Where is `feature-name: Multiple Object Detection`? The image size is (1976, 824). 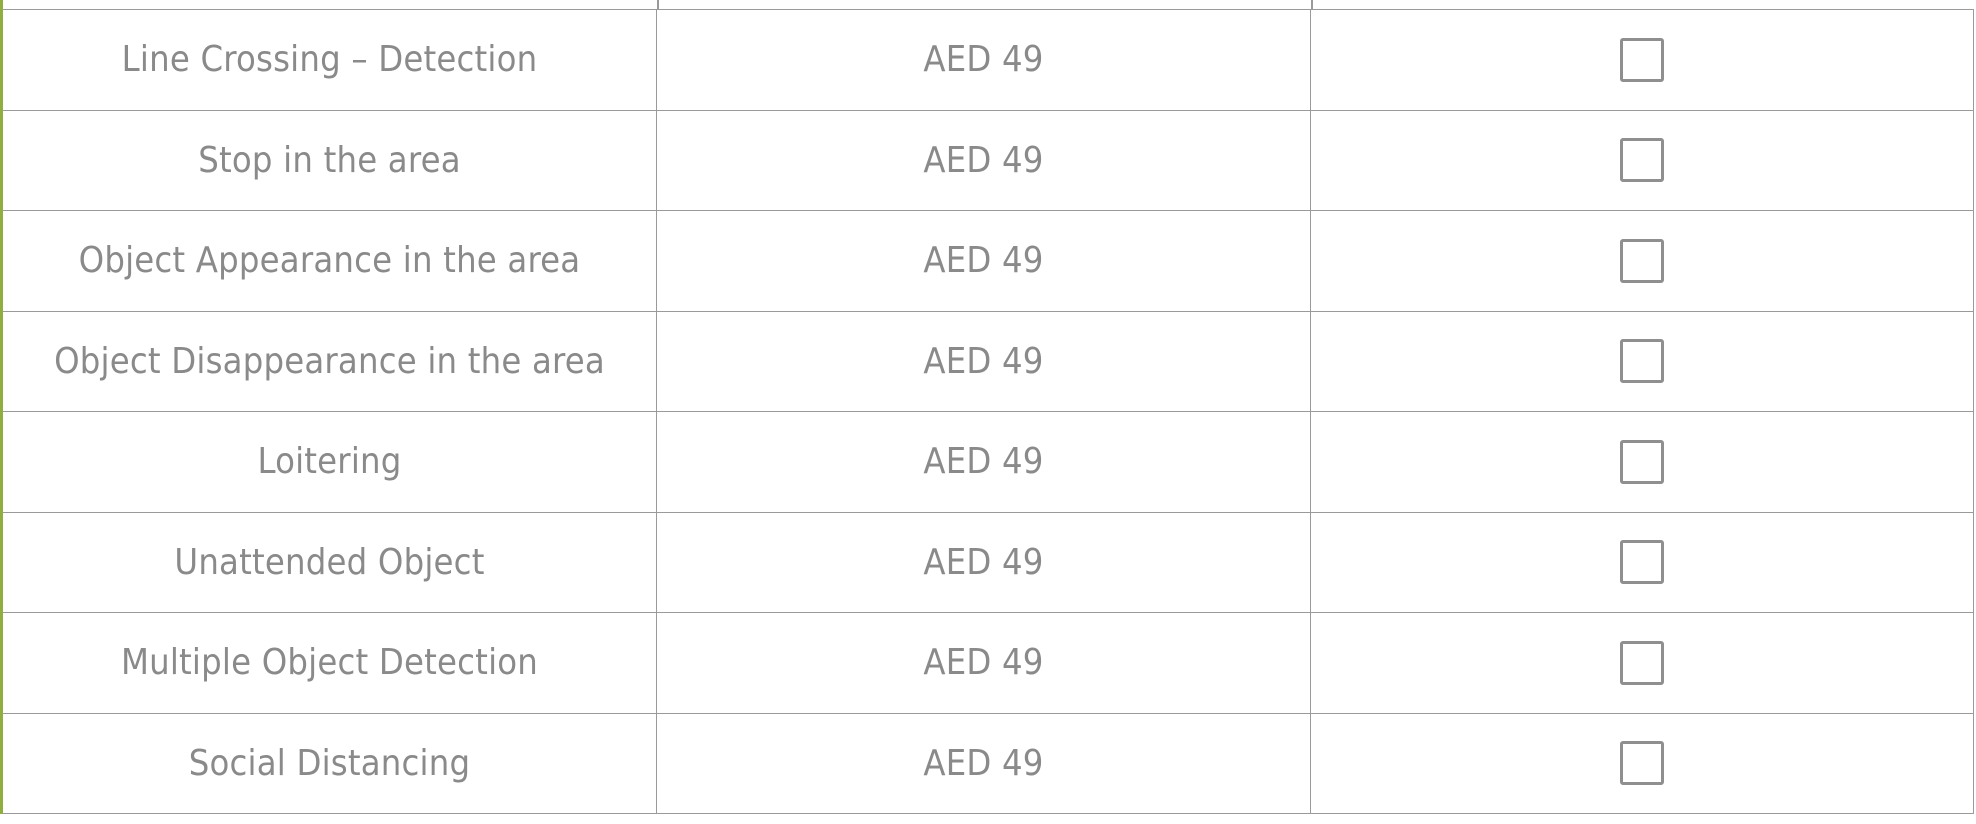 feature-name: Multiple Object Detection is located at coordinates (330, 663).